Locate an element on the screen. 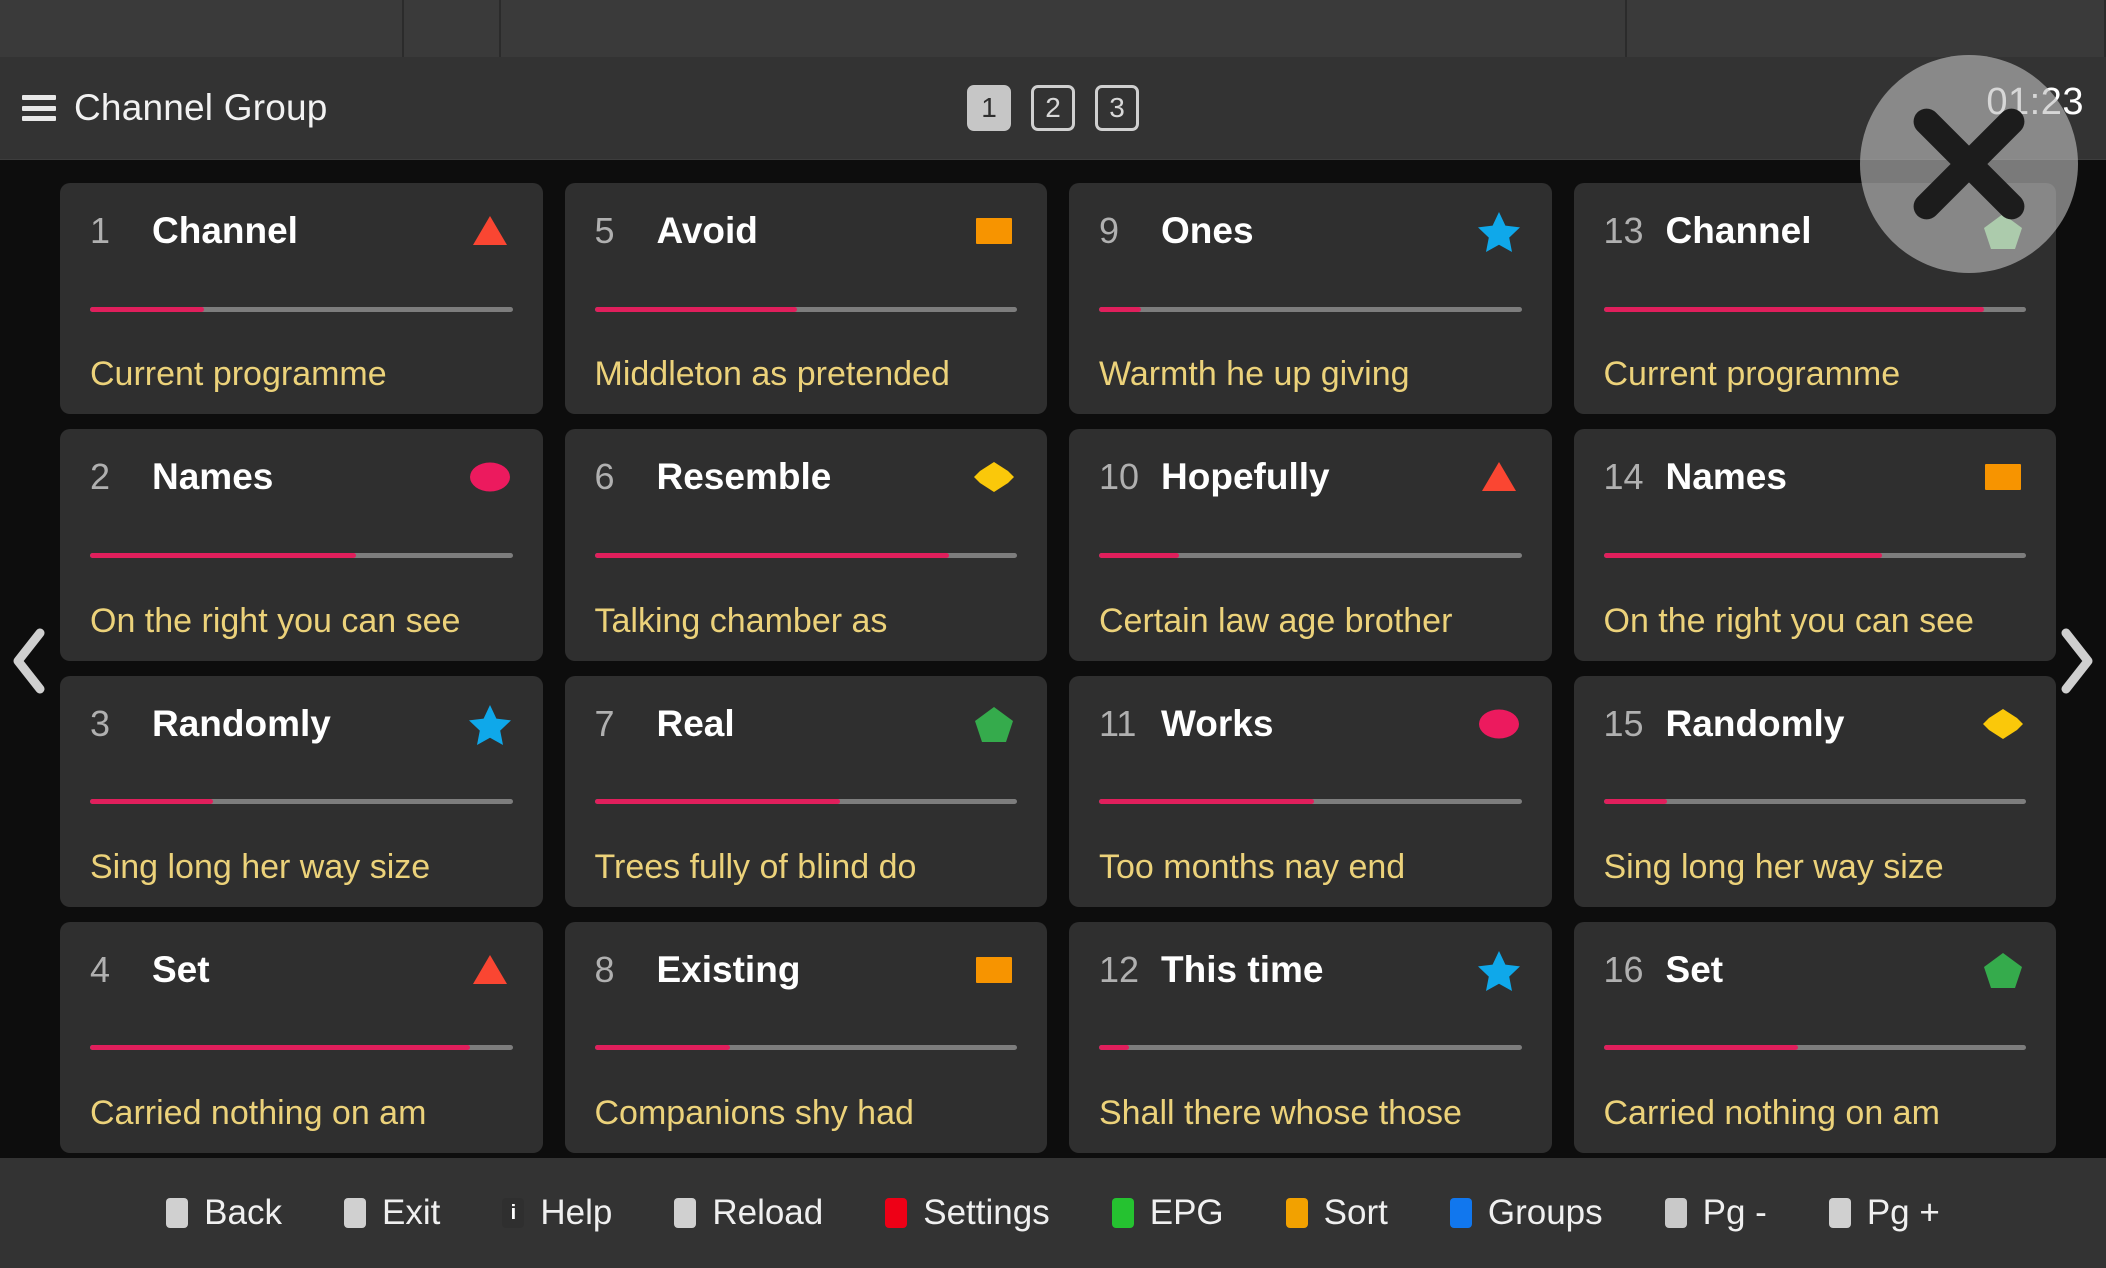 Image resolution: width=2106 pixels, height=1268 pixels. channel-card-header: 12 This time is located at coordinates (1310, 970).